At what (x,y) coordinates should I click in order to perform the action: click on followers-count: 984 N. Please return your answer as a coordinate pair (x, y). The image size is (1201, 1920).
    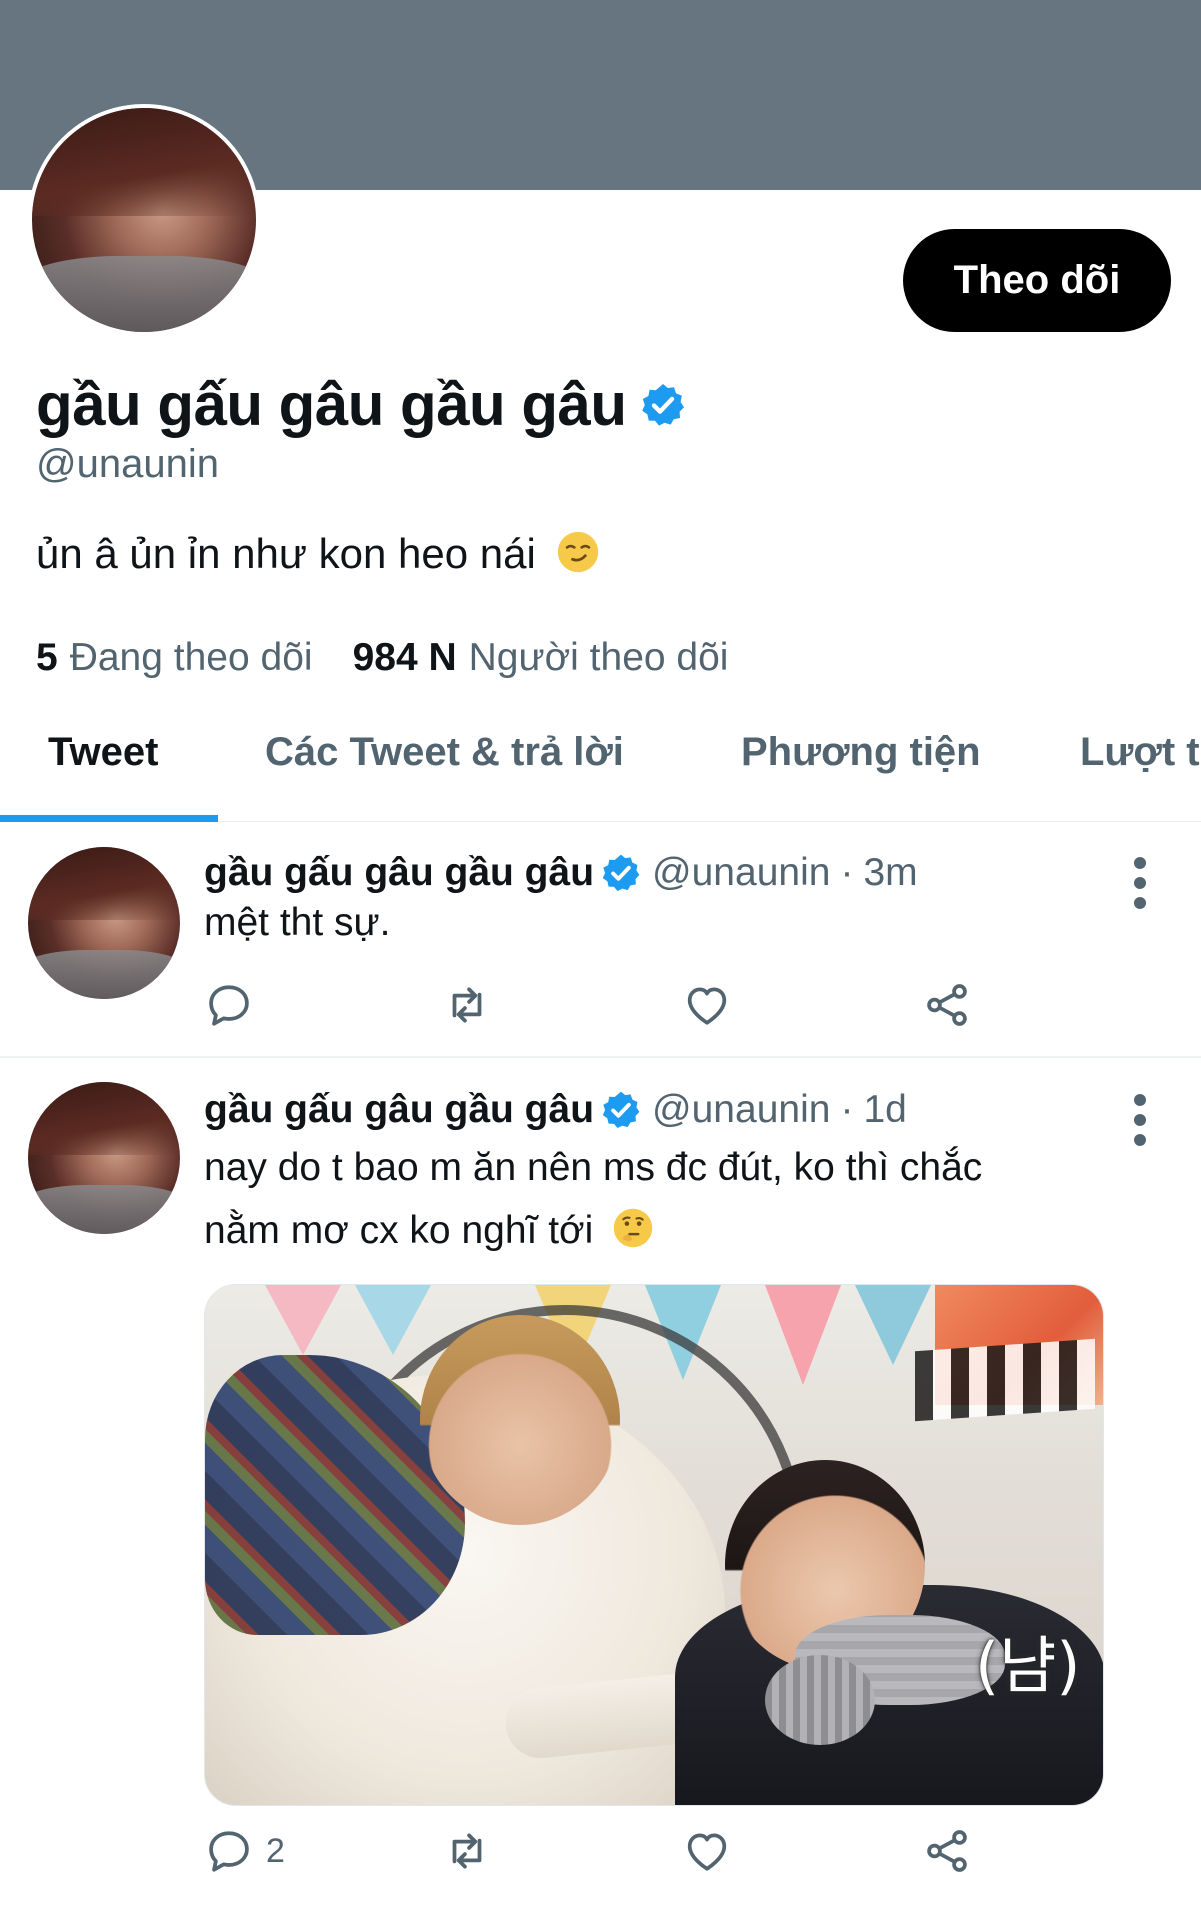
    Looking at the image, I should click on (405, 658).